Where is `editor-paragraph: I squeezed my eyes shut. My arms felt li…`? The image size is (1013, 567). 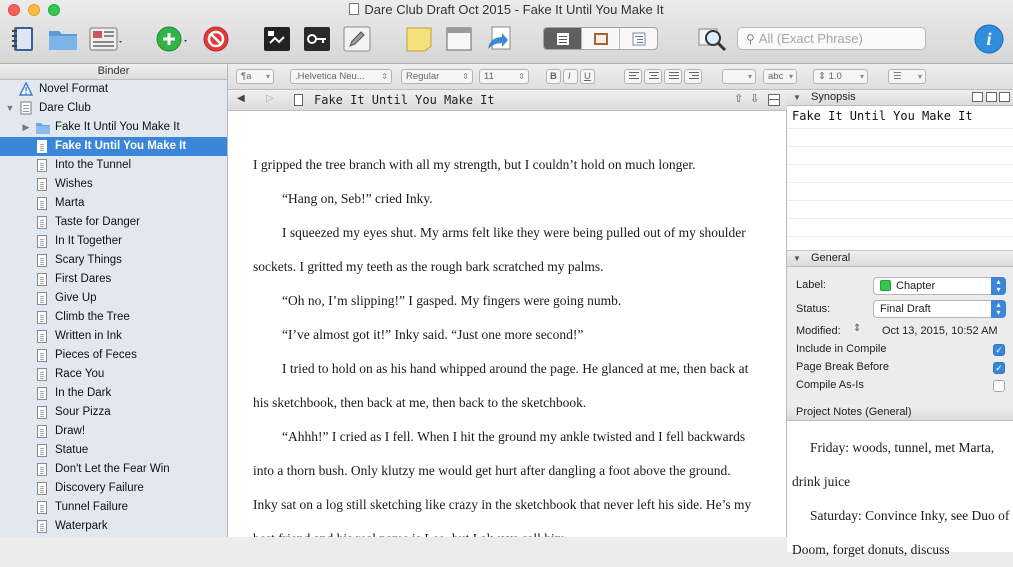
editor-paragraph: I squeezed my eyes shut. My arms felt li… is located at coordinates (503, 250).